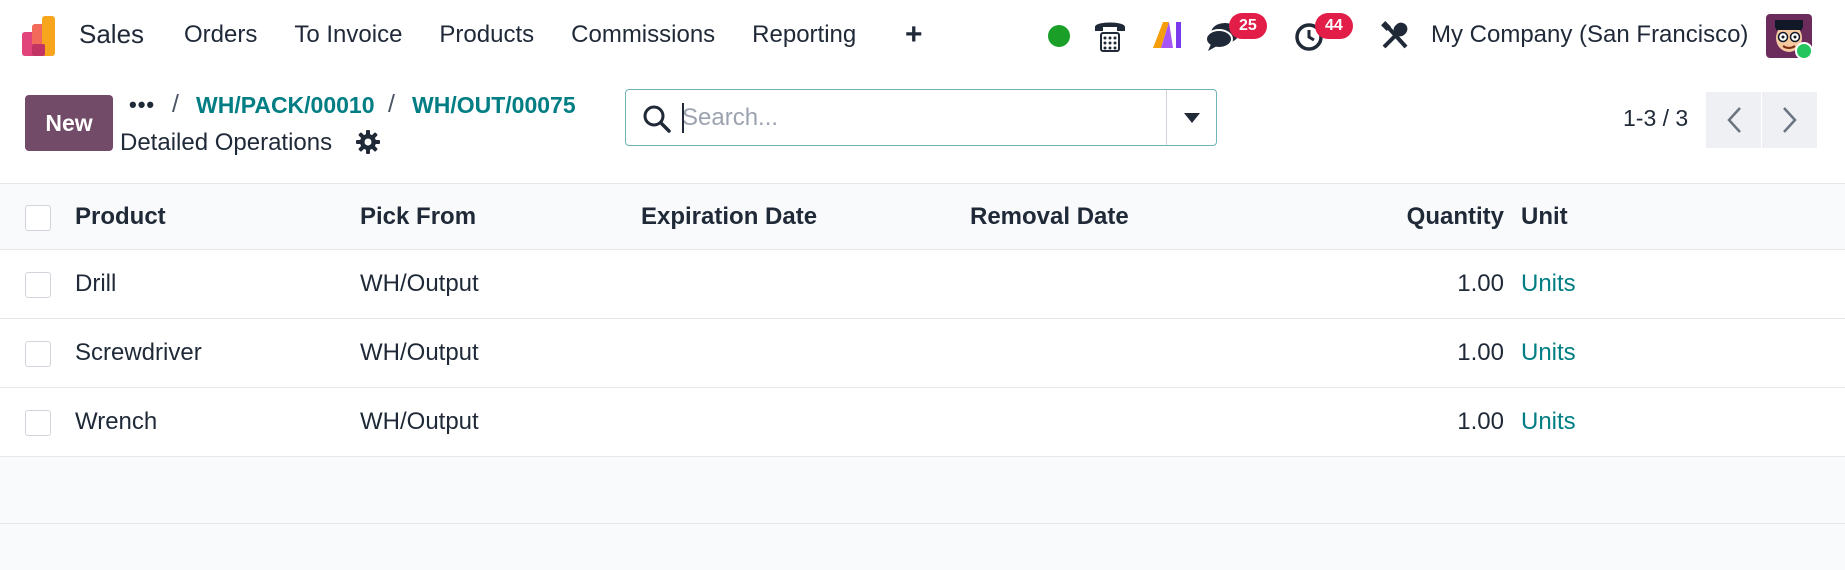 The width and height of the screenshot is (1845, 570). Describe the element at coordinates (138, 353) in the screenshot. I see `cell-product: Screwdriver` at that location.